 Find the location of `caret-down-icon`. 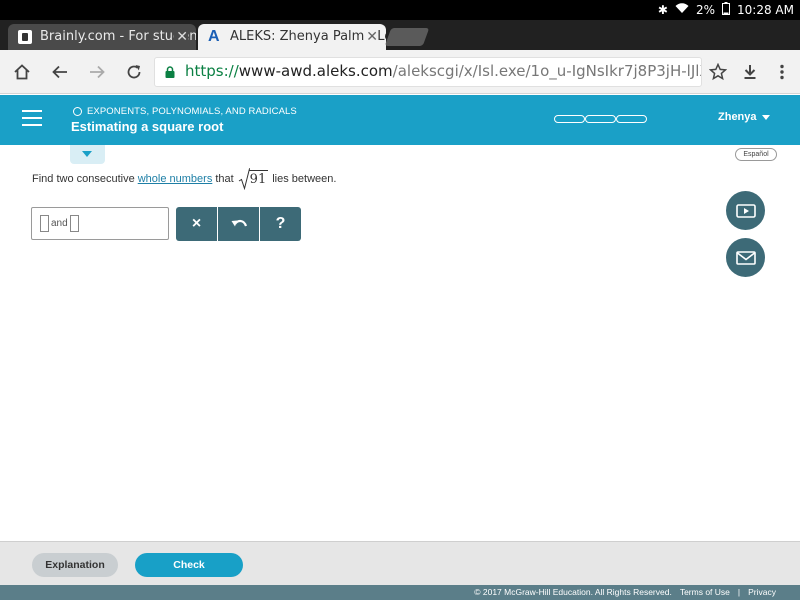

caret-down-icon is located at coordinates (765, 117).